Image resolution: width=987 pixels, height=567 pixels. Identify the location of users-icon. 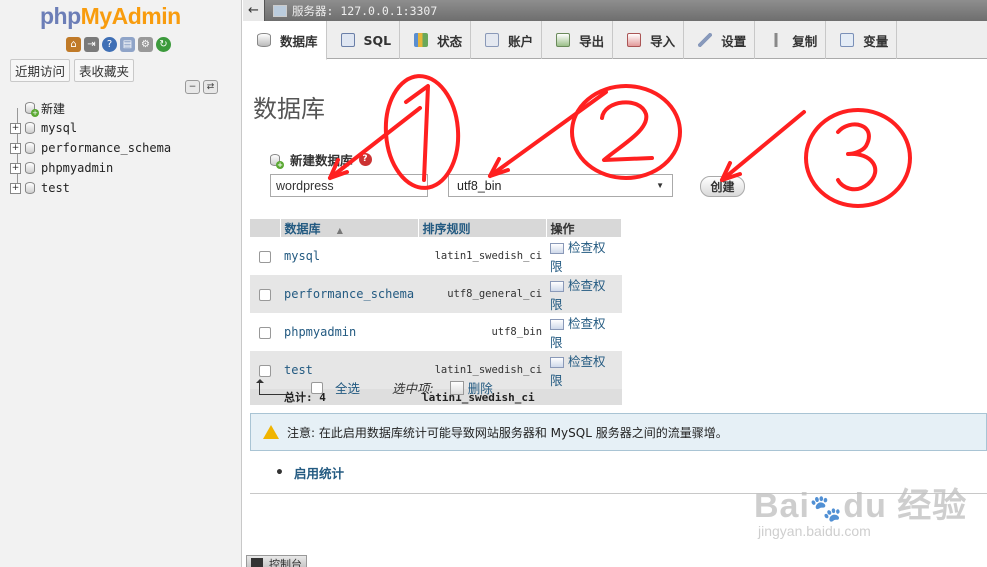
(492, 40).